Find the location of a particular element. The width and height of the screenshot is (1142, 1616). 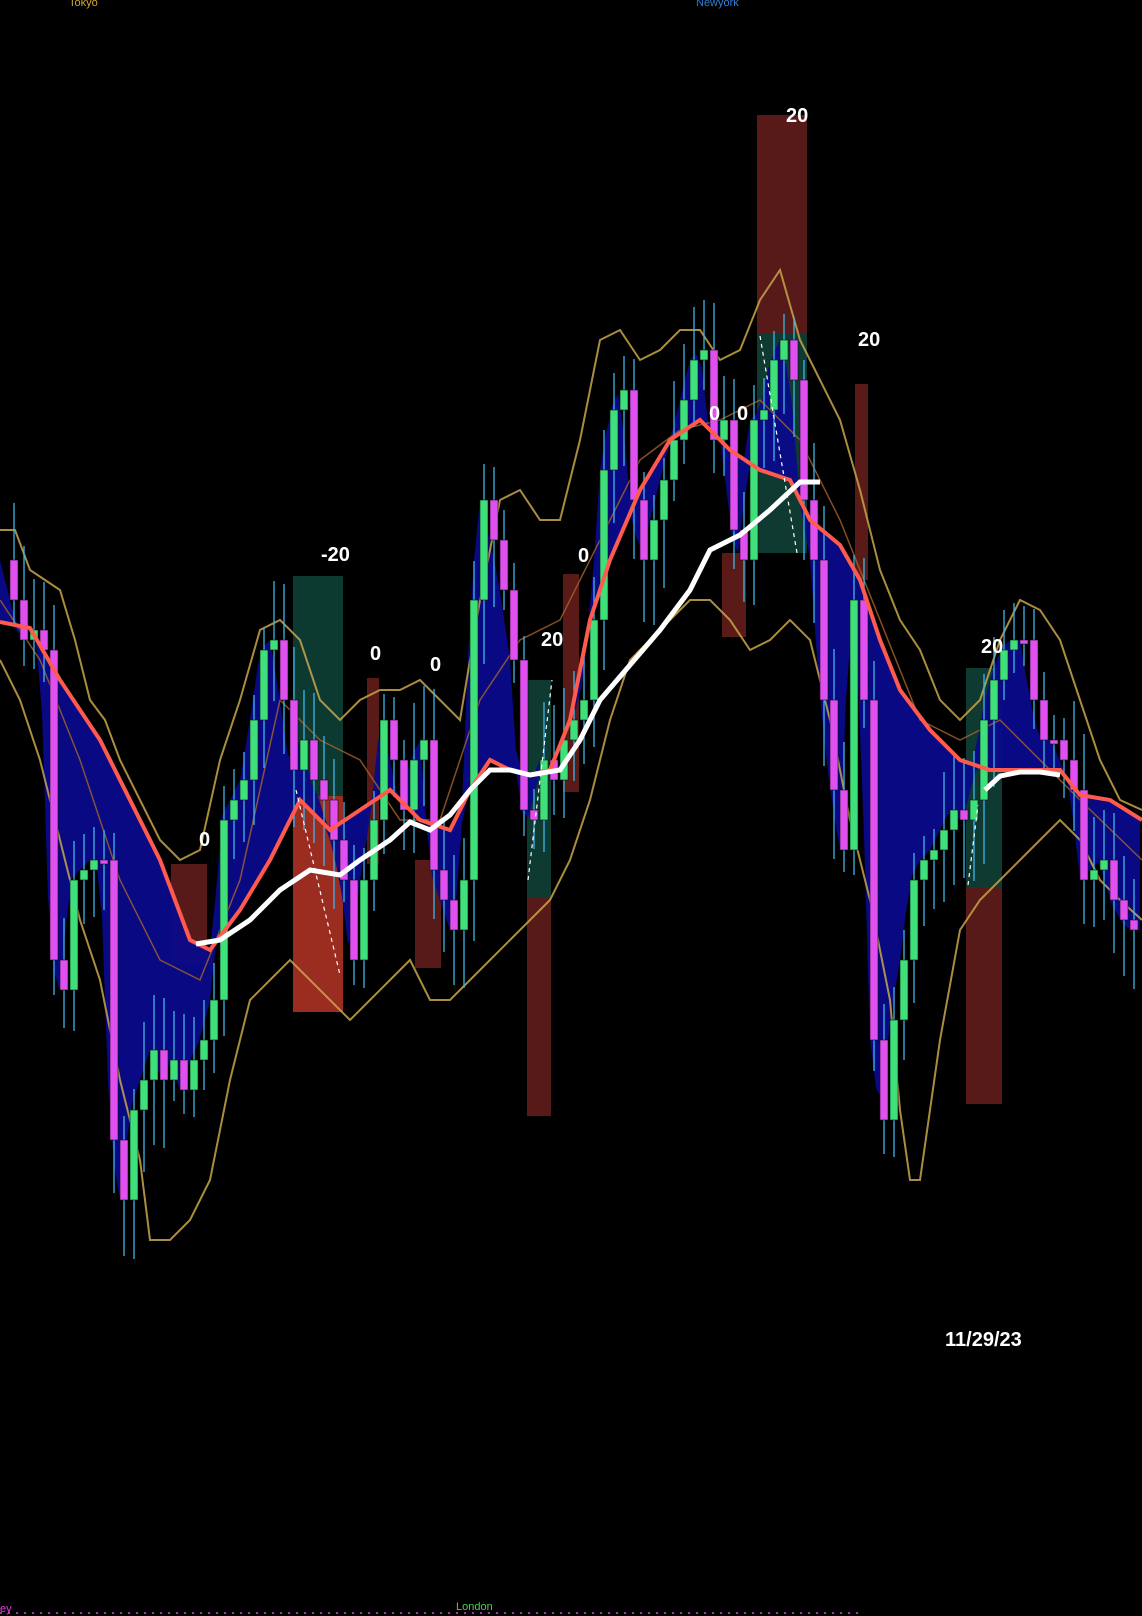

date-label: 11/29/23 is located at coordinates (983, 1340).